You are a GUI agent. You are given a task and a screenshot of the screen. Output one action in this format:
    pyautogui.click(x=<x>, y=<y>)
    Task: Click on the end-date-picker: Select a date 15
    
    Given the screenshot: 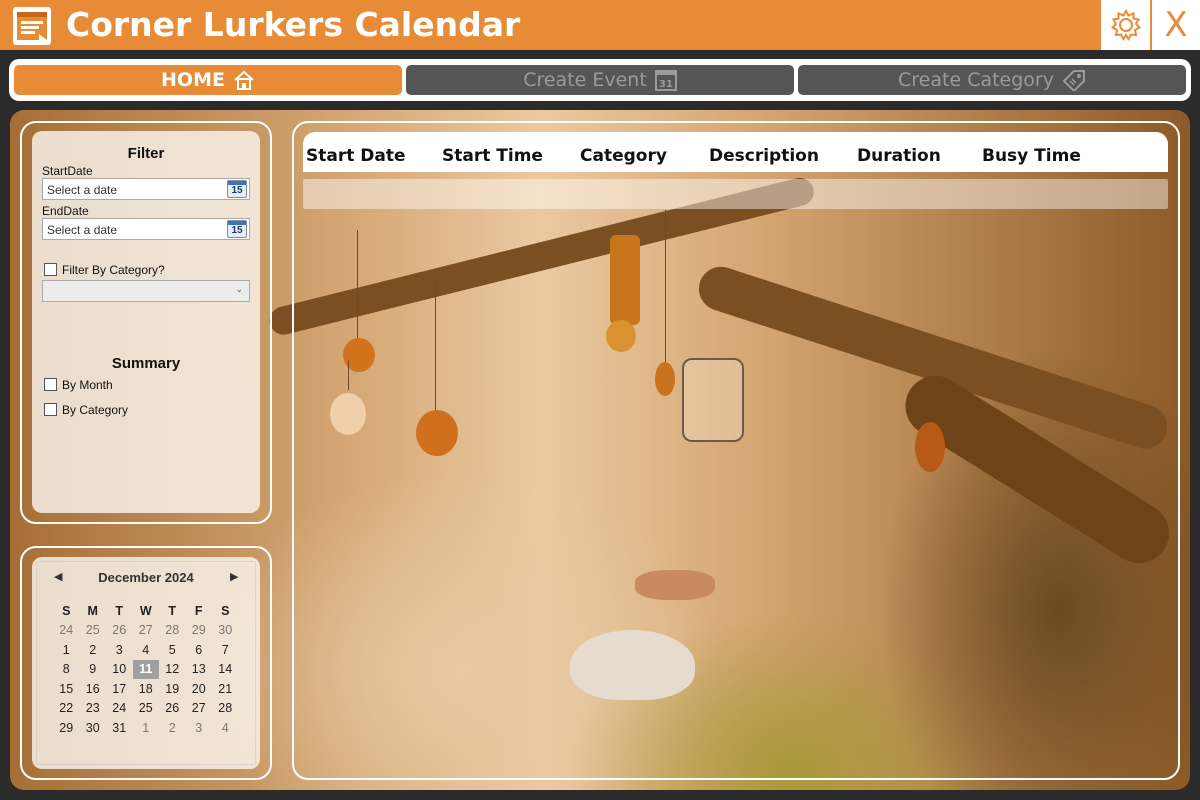 What is the action you would take?
    pyautogui.click(x=146, y=229)
    